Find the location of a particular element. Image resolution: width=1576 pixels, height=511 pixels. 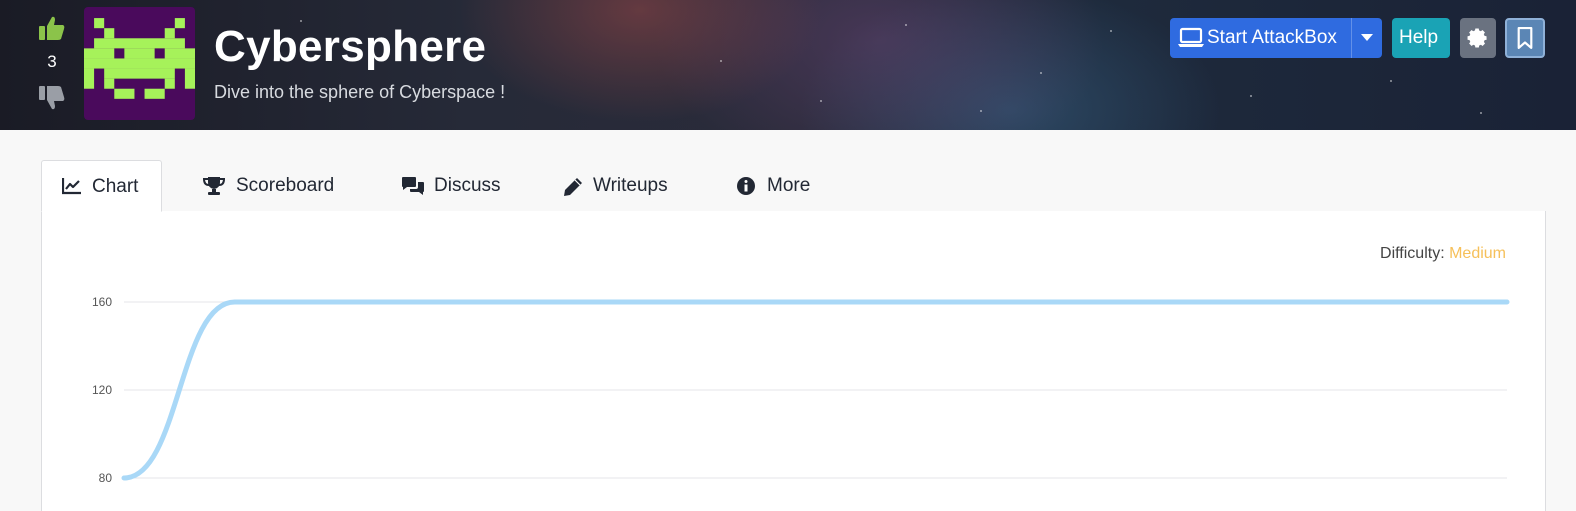

chart-line-icon is located at coordinates (71, 186).